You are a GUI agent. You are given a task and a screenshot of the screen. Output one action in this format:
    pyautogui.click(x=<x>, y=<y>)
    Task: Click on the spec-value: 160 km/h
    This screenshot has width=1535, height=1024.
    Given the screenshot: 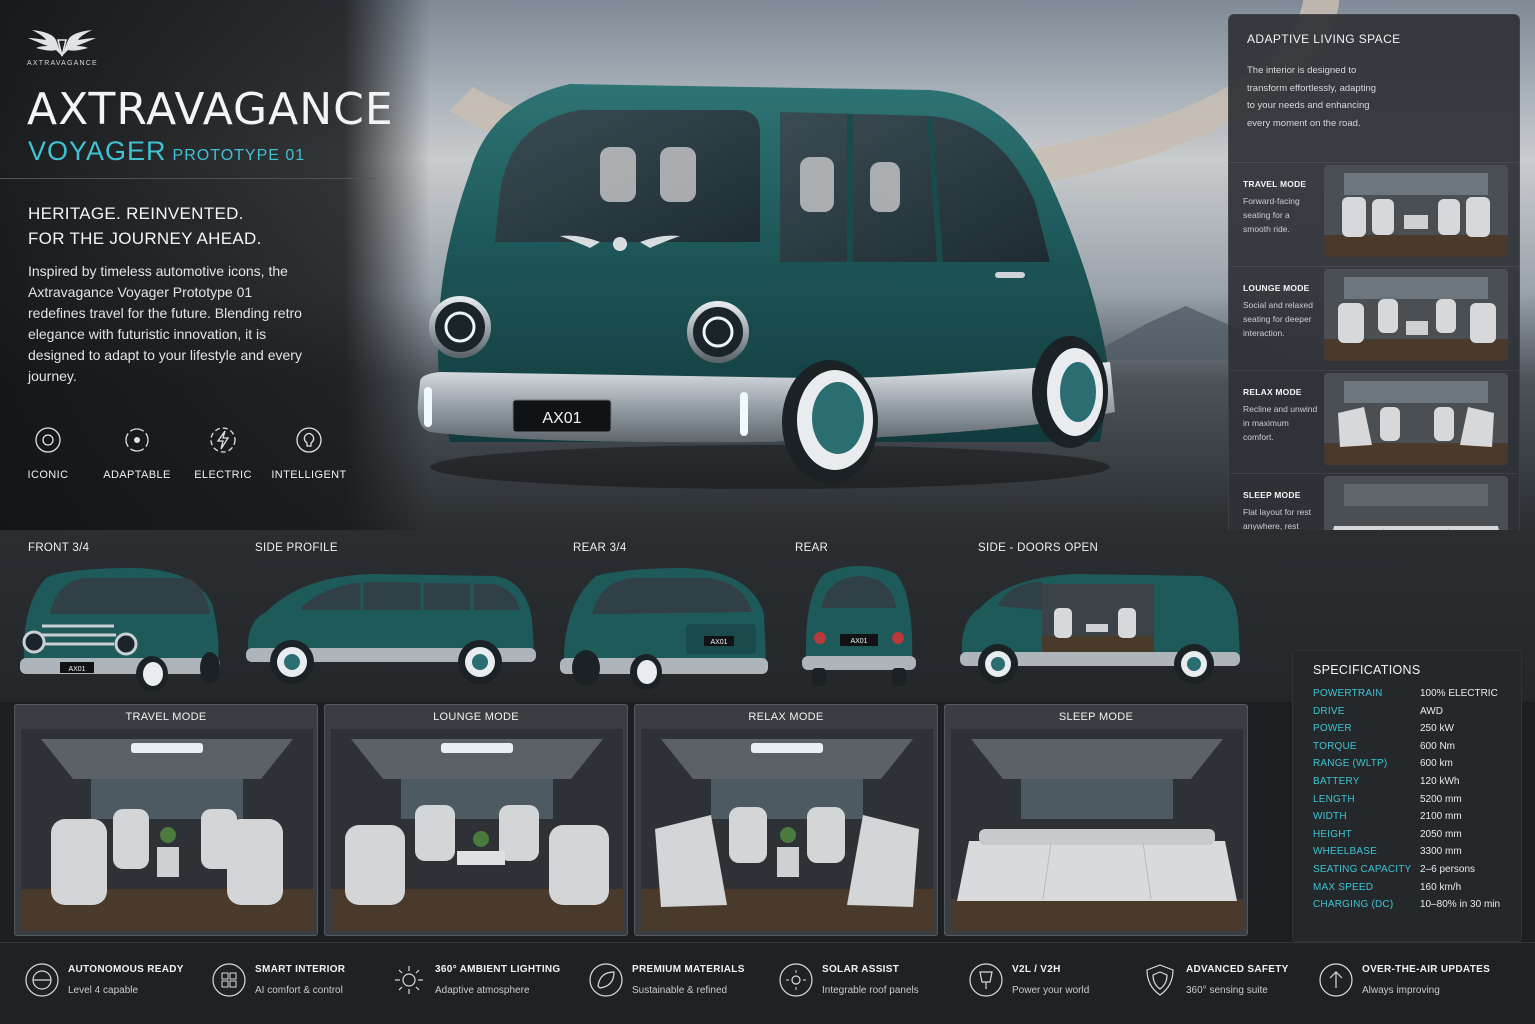 What is the action you would take?
    pyautogui.click(x=1441, y=887)
    